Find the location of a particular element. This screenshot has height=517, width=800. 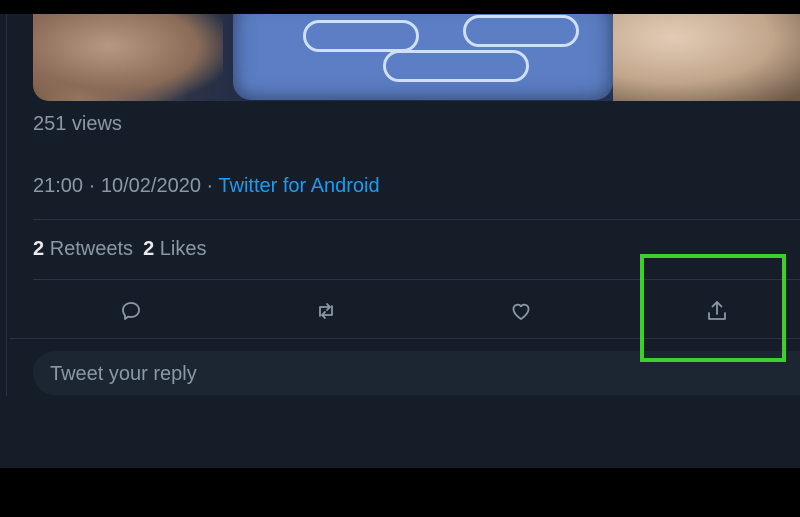

reply-icon is located at coordinates (131, 311).